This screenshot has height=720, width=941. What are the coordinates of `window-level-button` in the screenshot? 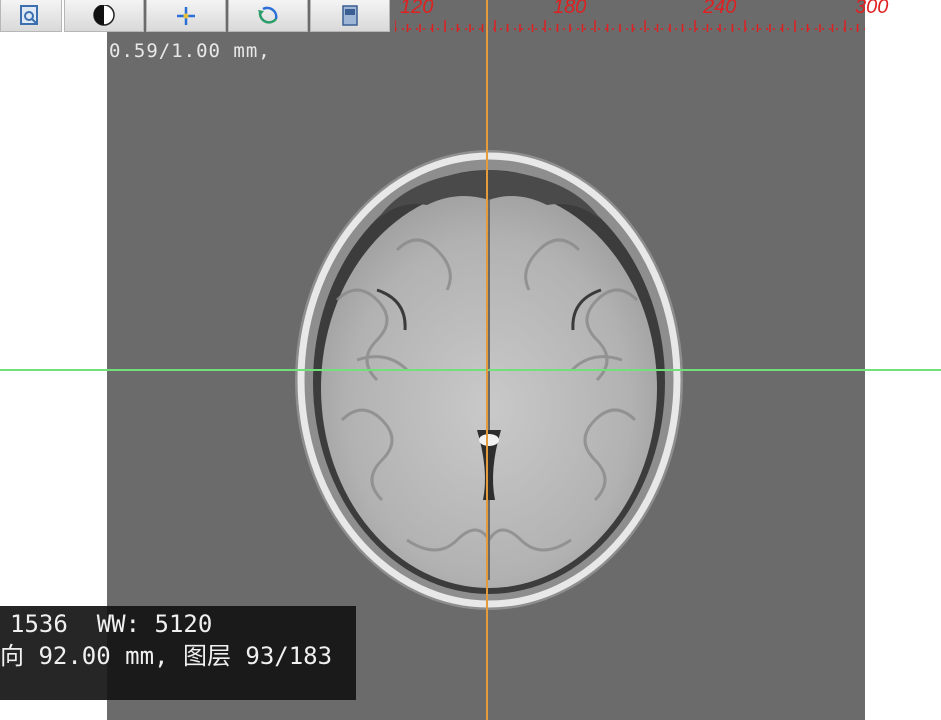 It's located at (104, 16).